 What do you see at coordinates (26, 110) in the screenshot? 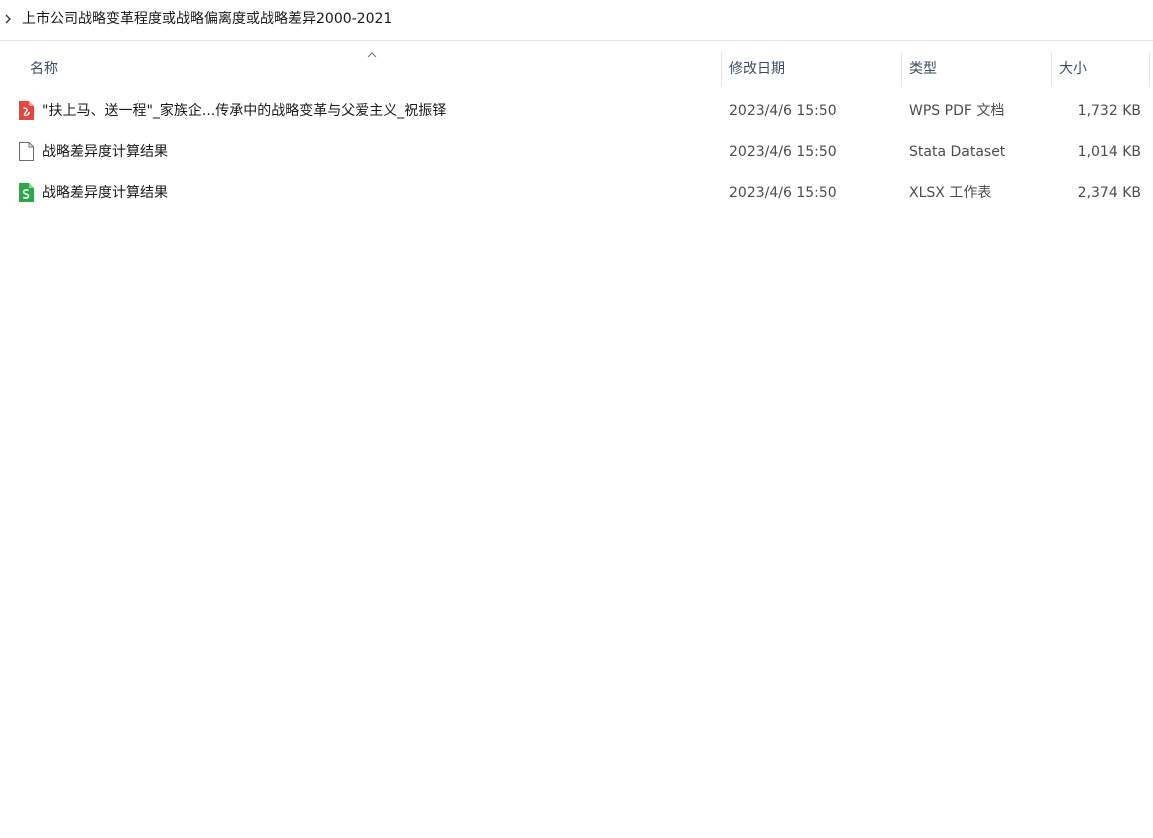
I see `pdf-file-icon` at bounding box center [26, 110].